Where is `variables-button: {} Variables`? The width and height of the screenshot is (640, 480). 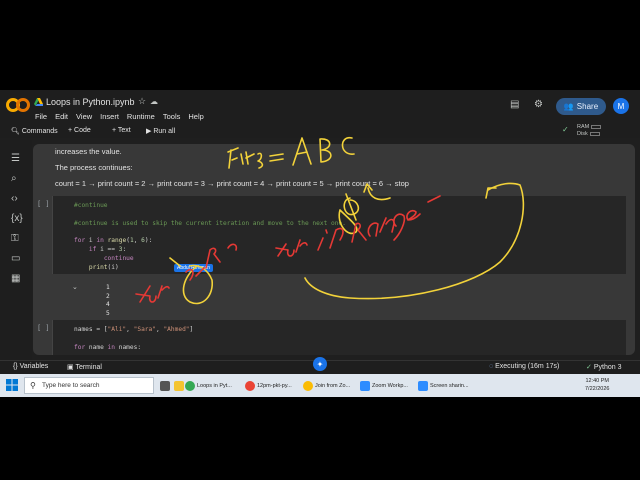
variables-button: {} Variables is located at coordinates (30, 366).